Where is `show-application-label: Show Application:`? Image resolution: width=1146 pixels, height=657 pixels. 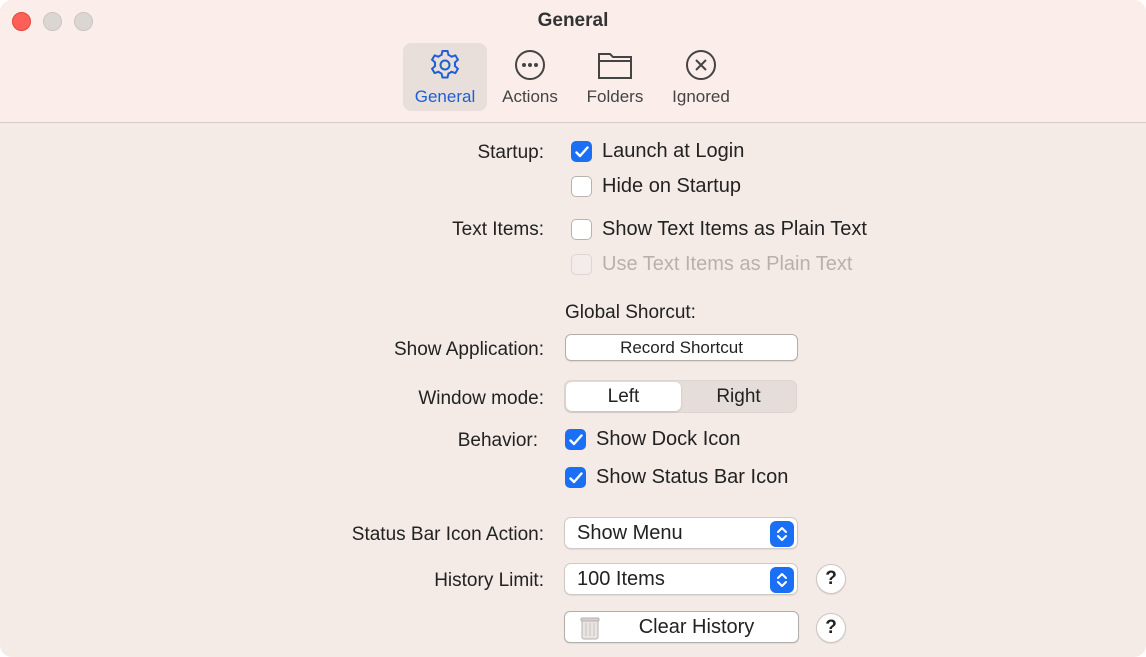
show-application-label: Show Application: is located at coordinates (469, 349).